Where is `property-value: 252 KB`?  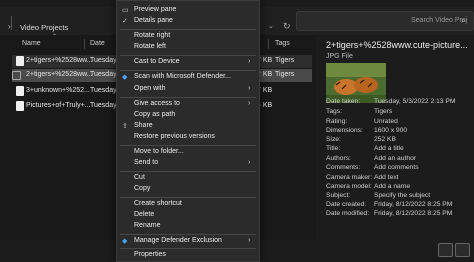 property-value: 252 KB is located at coordinates (385, 139).